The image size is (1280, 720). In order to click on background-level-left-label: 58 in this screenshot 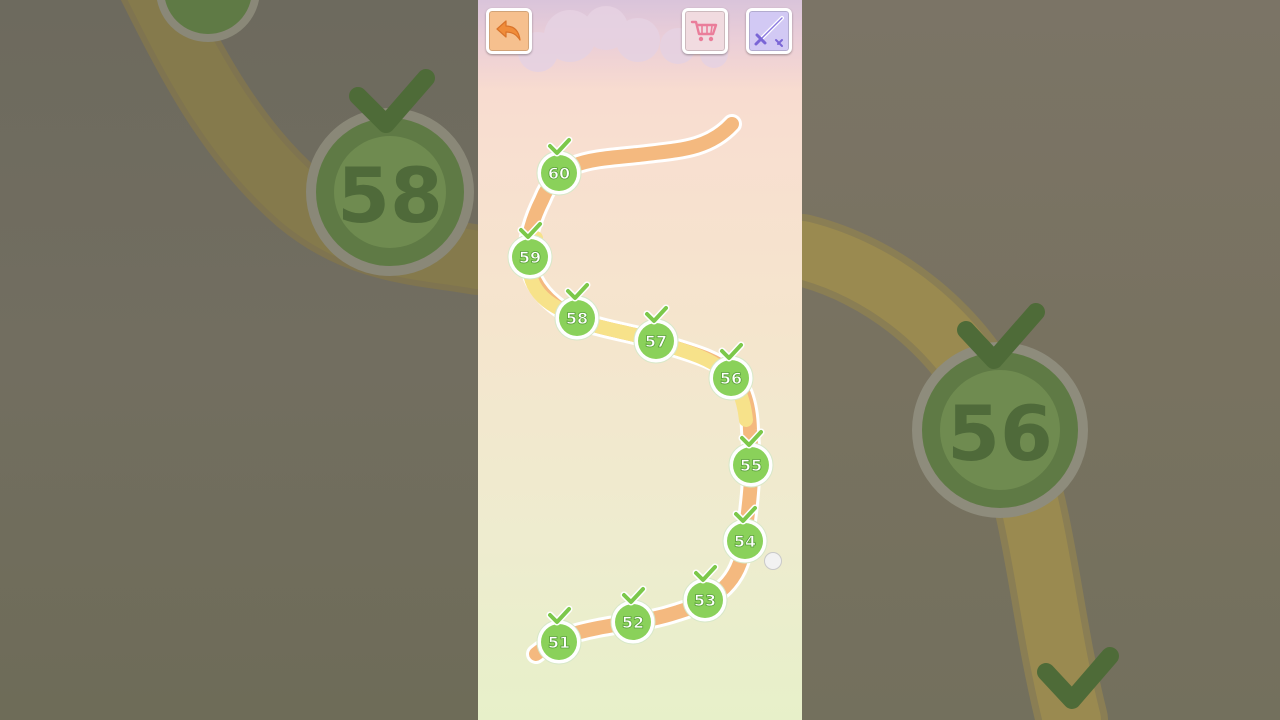, I will do `click(390, 195)`.